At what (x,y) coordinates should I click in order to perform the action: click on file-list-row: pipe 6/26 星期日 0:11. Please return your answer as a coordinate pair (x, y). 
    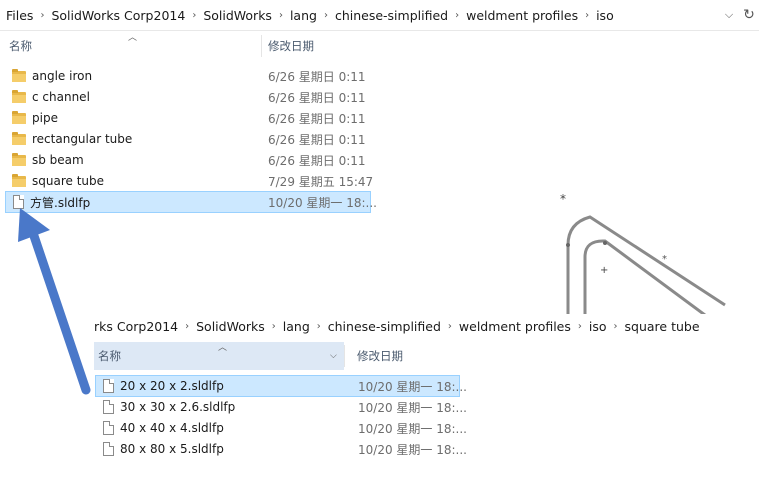
    Looking at the image, I should click on (188, 118).